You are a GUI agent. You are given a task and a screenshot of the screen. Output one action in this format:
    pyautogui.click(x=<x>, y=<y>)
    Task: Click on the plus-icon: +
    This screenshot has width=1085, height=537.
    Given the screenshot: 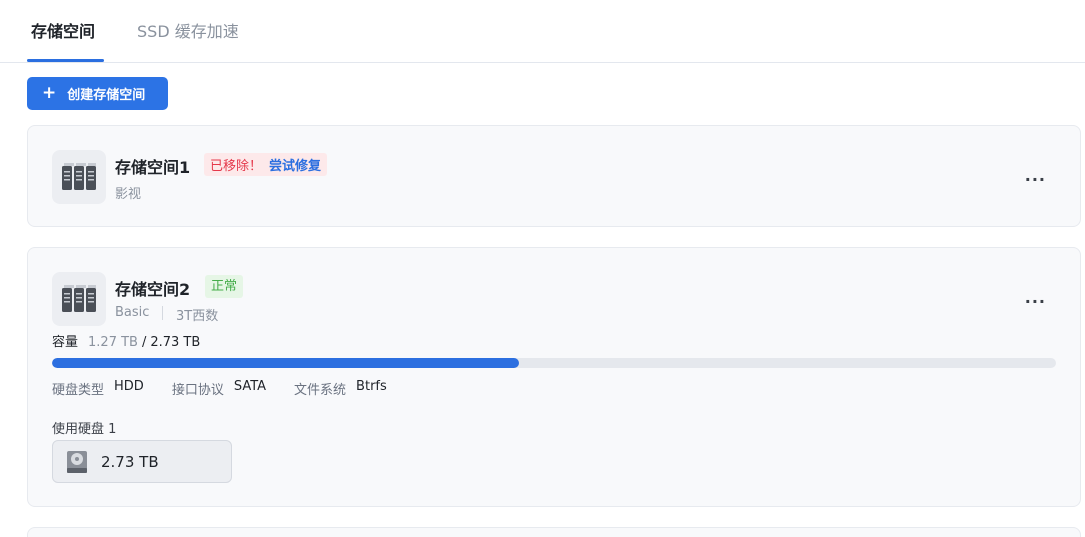 What is the action you would take?
    pyautogui.click(x=49, y=93)
    